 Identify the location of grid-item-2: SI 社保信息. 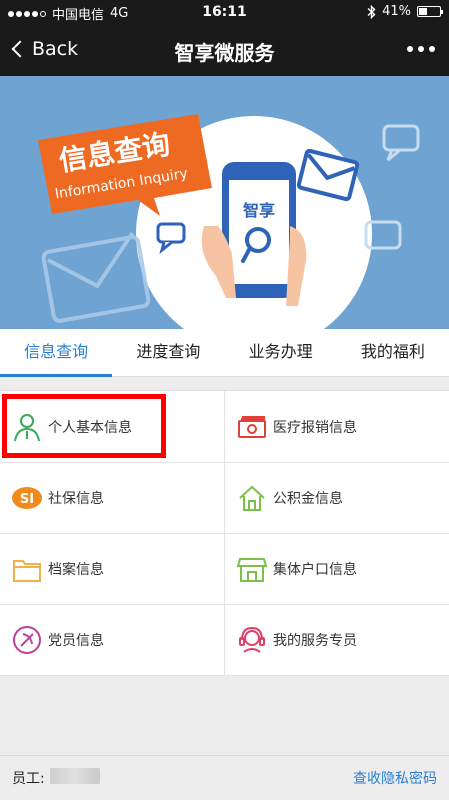
(112, 497).